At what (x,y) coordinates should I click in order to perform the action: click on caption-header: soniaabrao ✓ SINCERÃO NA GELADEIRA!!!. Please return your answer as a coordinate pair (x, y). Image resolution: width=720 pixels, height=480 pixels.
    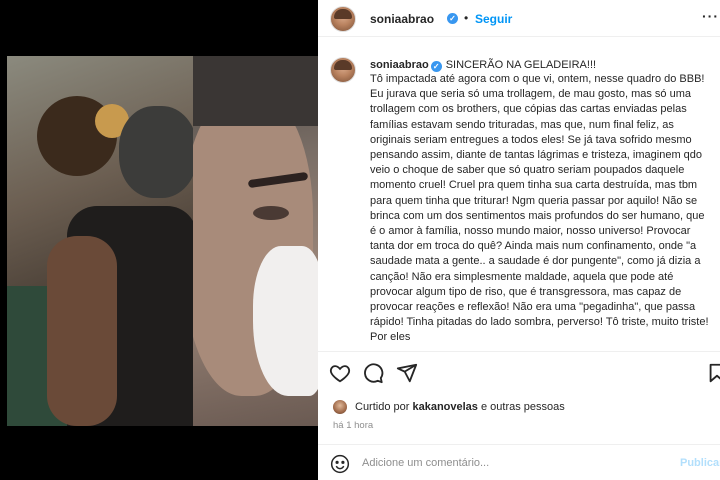
    Looking at the image, I should click on (483, 65).